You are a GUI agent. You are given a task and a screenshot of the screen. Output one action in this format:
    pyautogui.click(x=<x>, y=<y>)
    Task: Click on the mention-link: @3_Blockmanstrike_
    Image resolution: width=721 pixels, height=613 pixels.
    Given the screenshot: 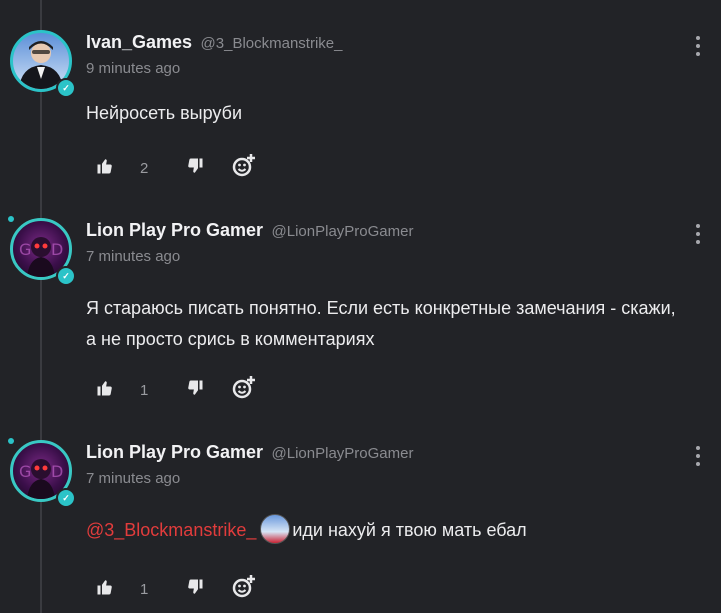 What is the action you would take?
    pyautogui.click(x=171, y=530)
    